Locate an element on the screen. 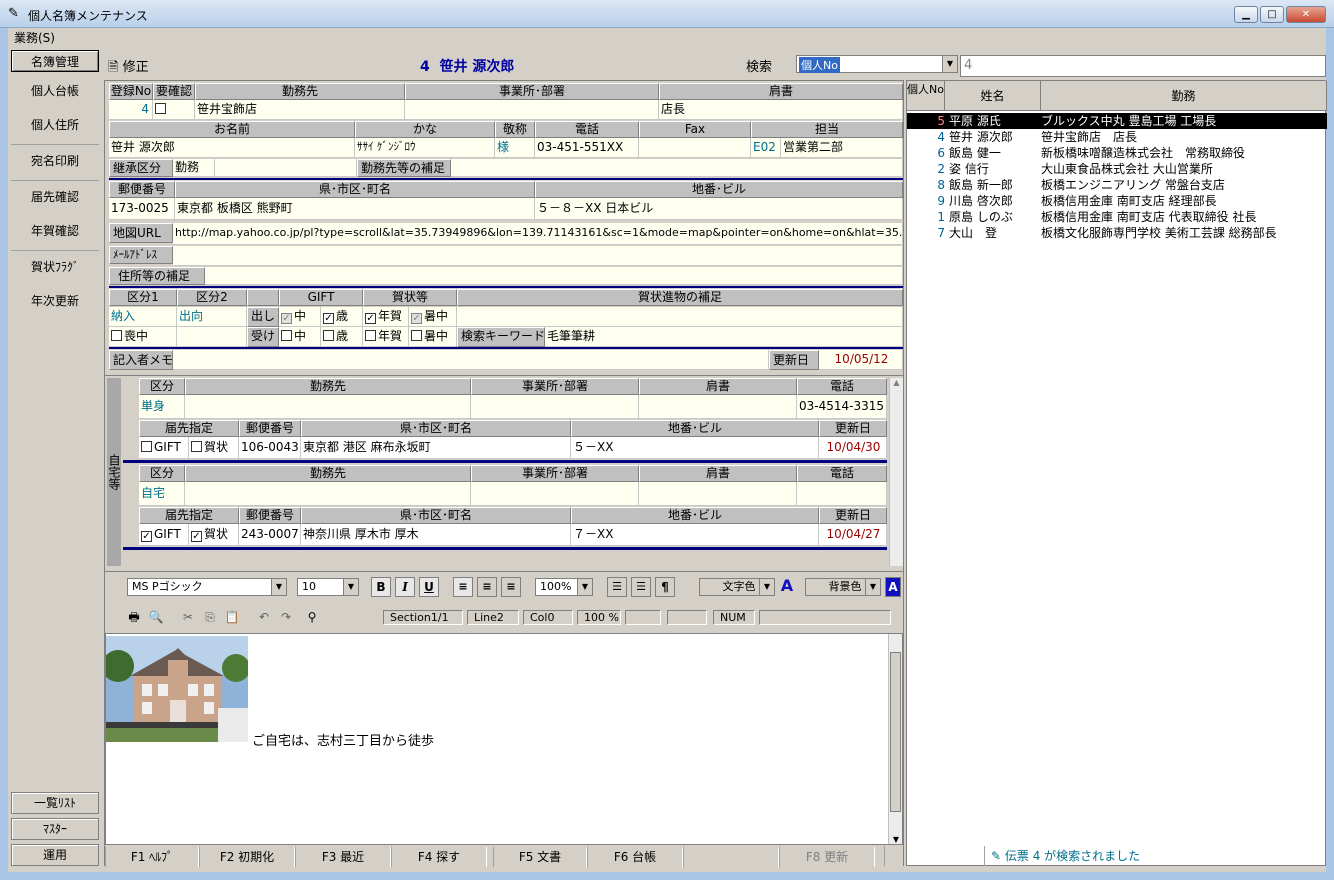 This screenshot has width=1334, height=880. font-size-select: 10 ▼ is located at coordinates (328, 587).